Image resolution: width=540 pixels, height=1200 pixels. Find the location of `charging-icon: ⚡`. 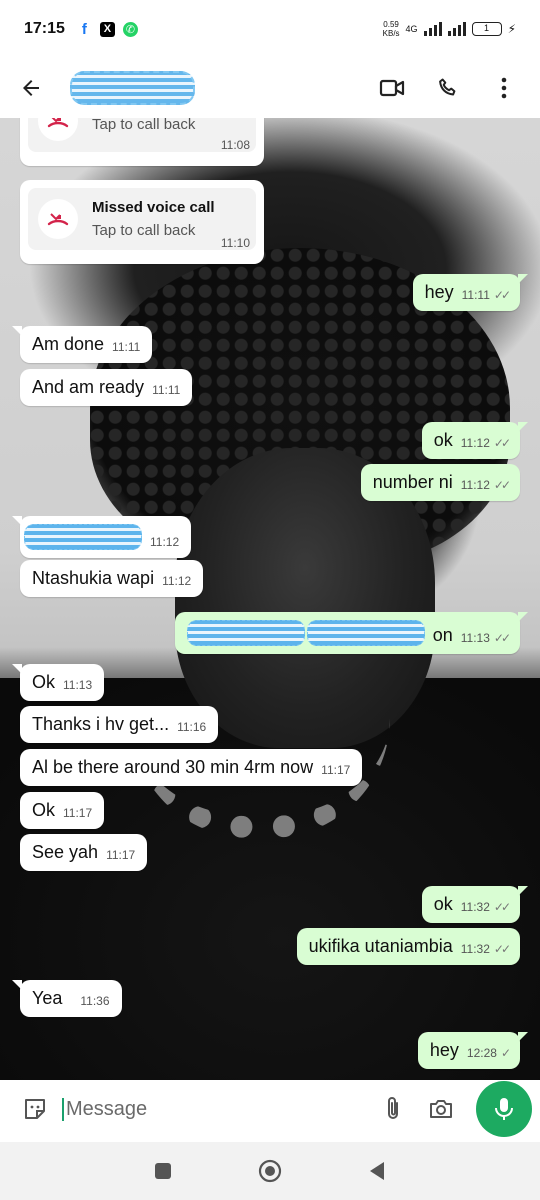

charging-icon: ⚡ is located at coordinates (511, 29).